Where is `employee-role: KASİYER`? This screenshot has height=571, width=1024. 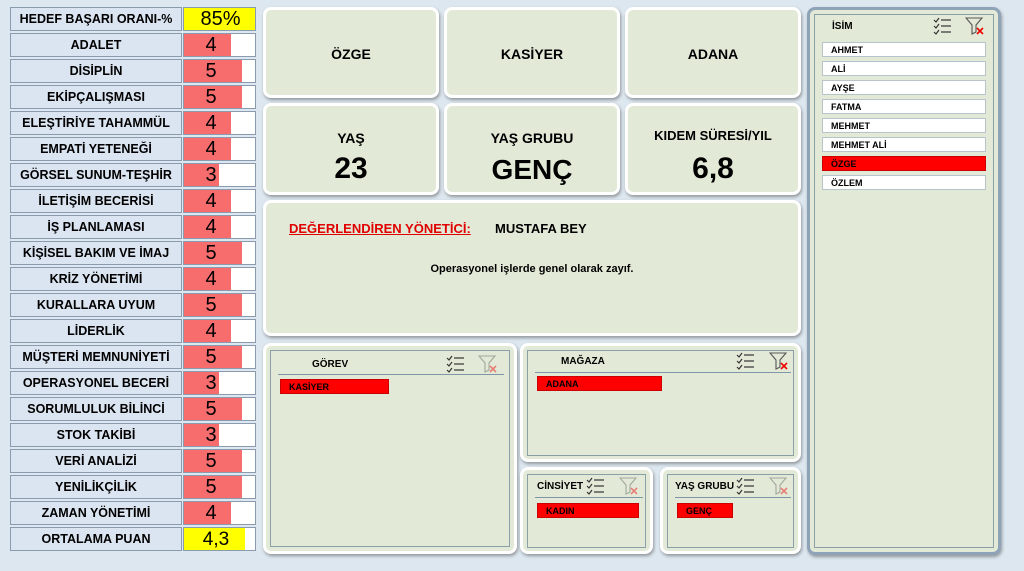 employee-role: KASİYER is located at coordinates (532, 54).